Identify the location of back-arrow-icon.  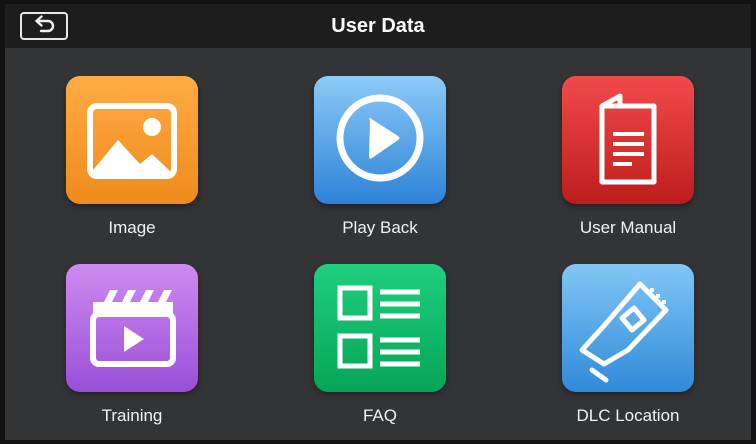
(44, 26).